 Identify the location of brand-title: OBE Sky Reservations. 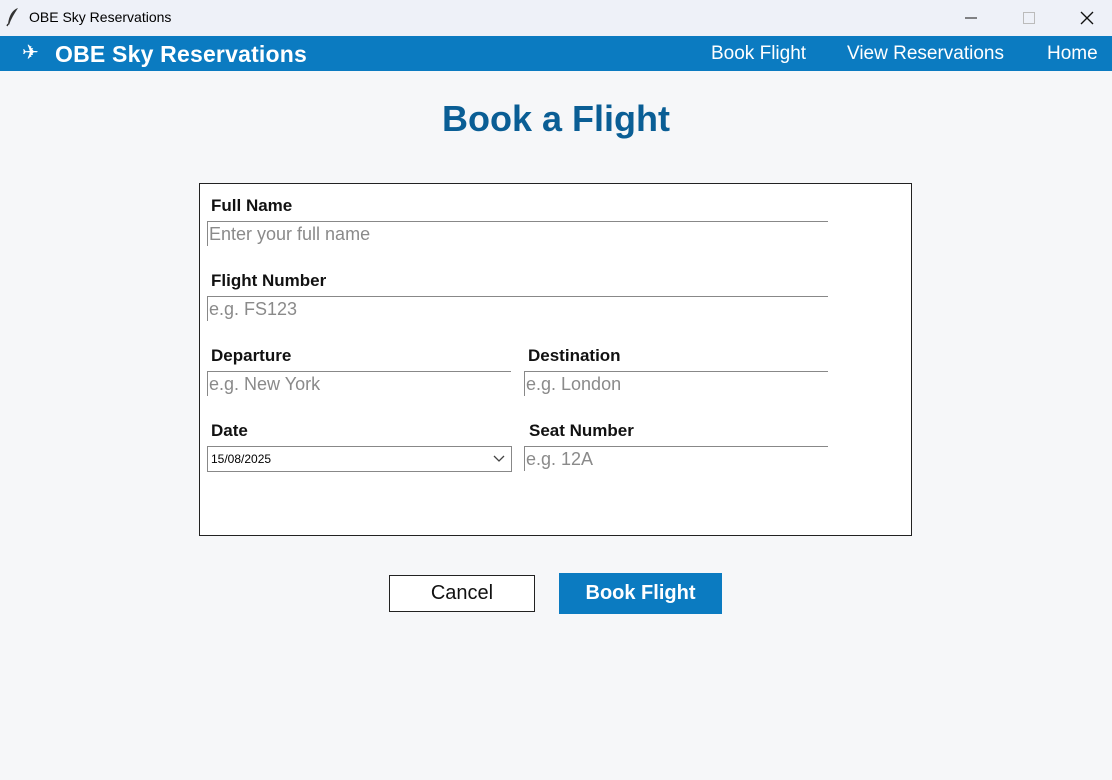
(181, 54).